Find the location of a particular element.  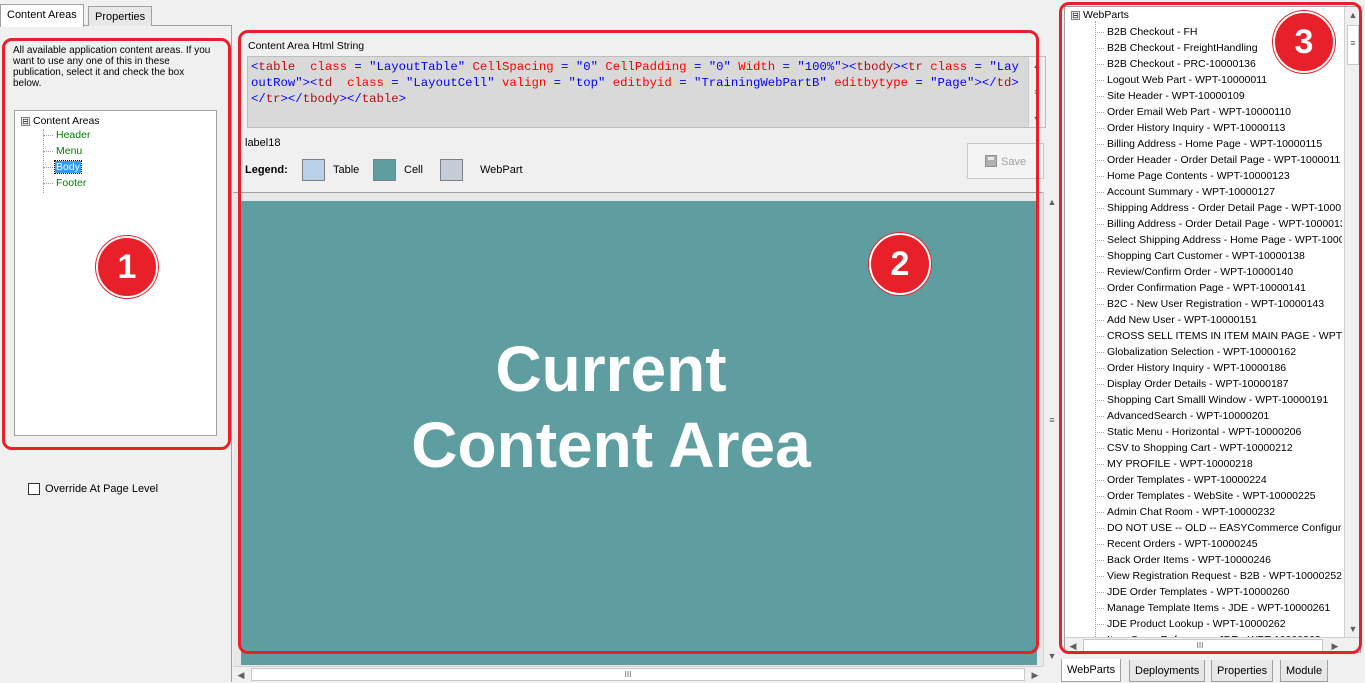

tab-properties-right: Properties is located at coordinates (1242, 671).